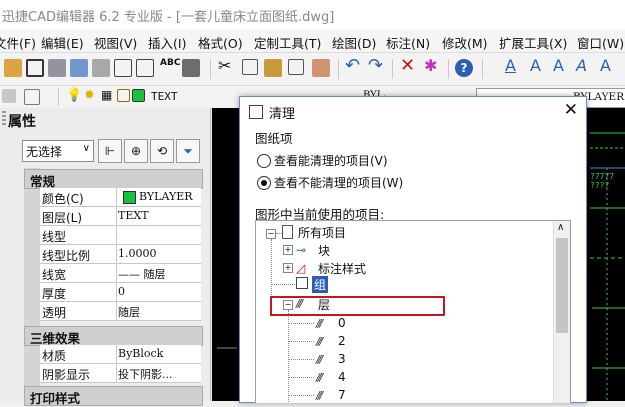 The width and height of the screenshot is (625, 407). I want to click on pickadd-icon: ⊩, so click(110, 151).